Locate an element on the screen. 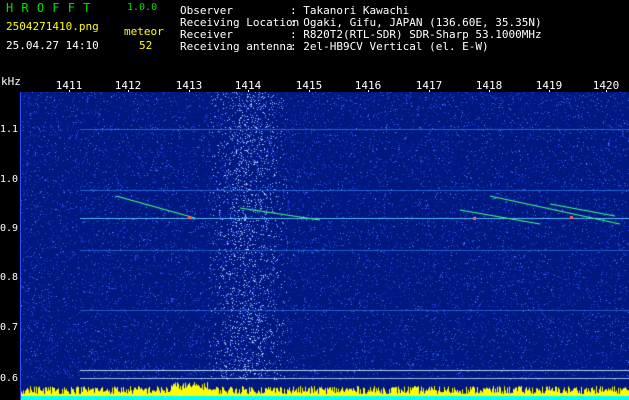  datetime: 25.04.27 14:10 is located at coordinates (52, 45).